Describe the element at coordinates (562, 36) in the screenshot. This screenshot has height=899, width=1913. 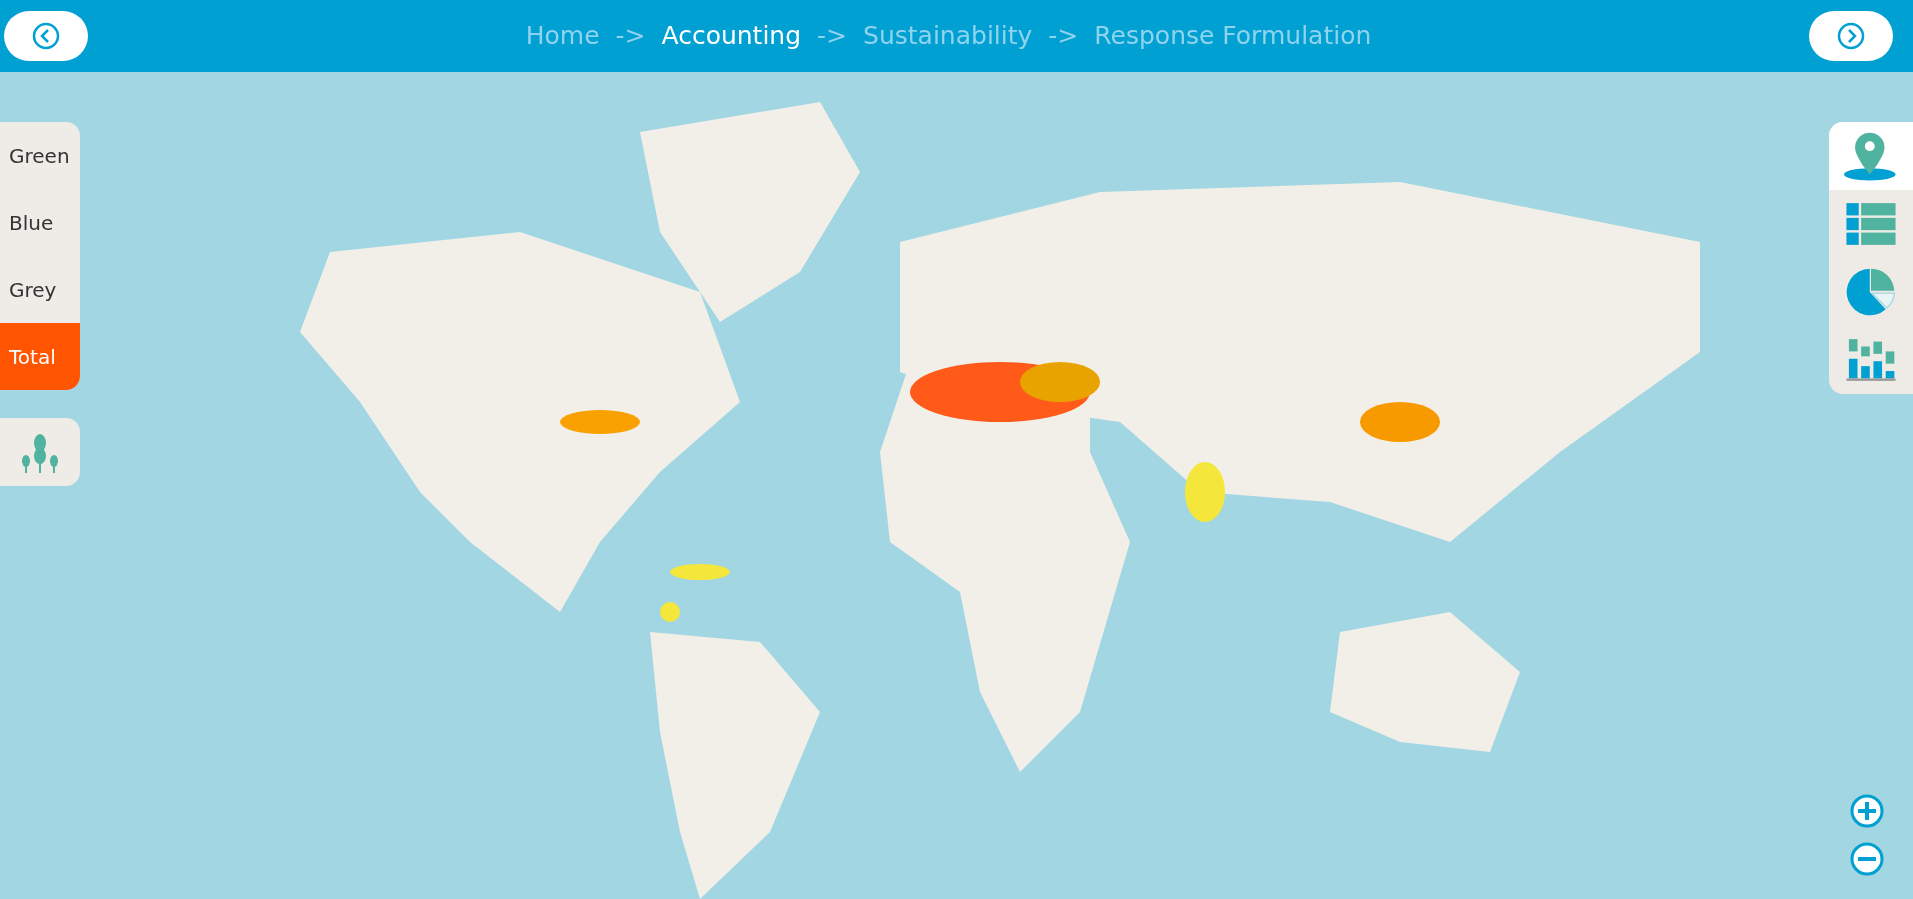
I see `breadcrumb-link: Home` at that location.